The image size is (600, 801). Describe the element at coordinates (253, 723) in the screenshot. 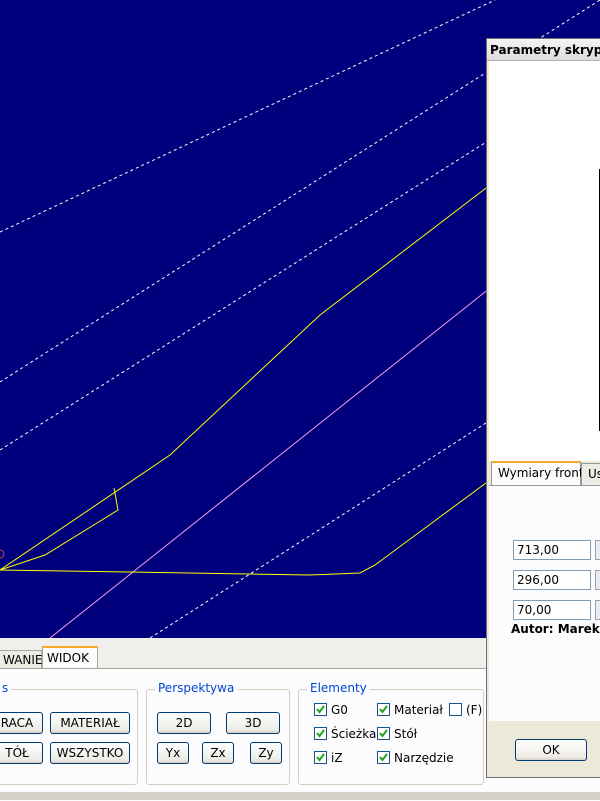

I see `view-3d-button: 3D` at that location.